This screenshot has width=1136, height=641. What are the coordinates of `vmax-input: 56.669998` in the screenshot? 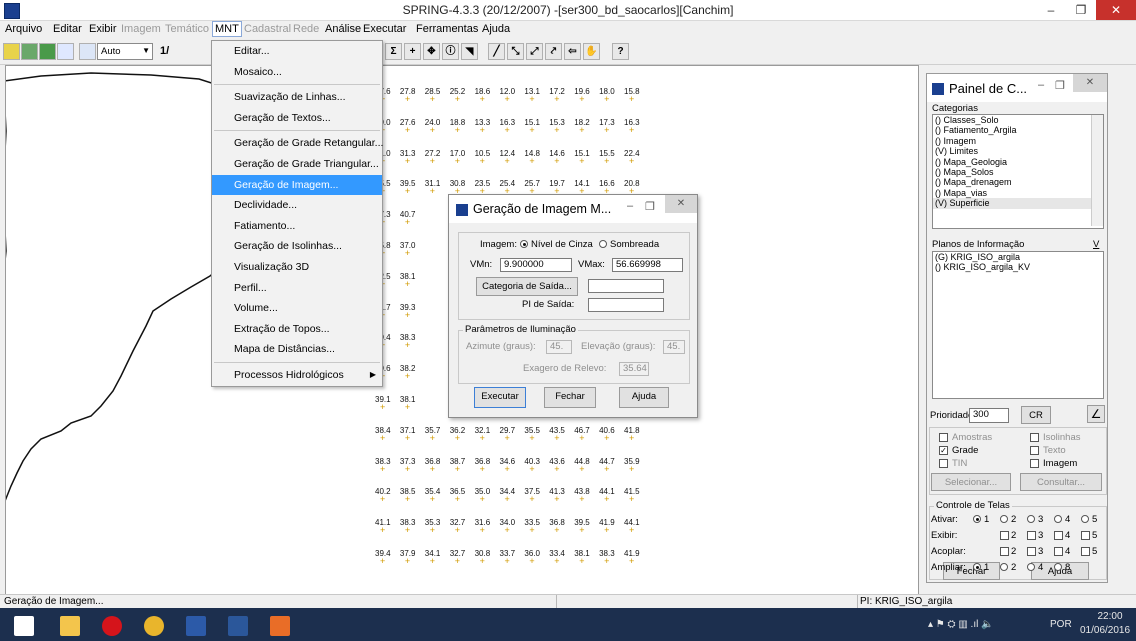 It's located at (647, 265).